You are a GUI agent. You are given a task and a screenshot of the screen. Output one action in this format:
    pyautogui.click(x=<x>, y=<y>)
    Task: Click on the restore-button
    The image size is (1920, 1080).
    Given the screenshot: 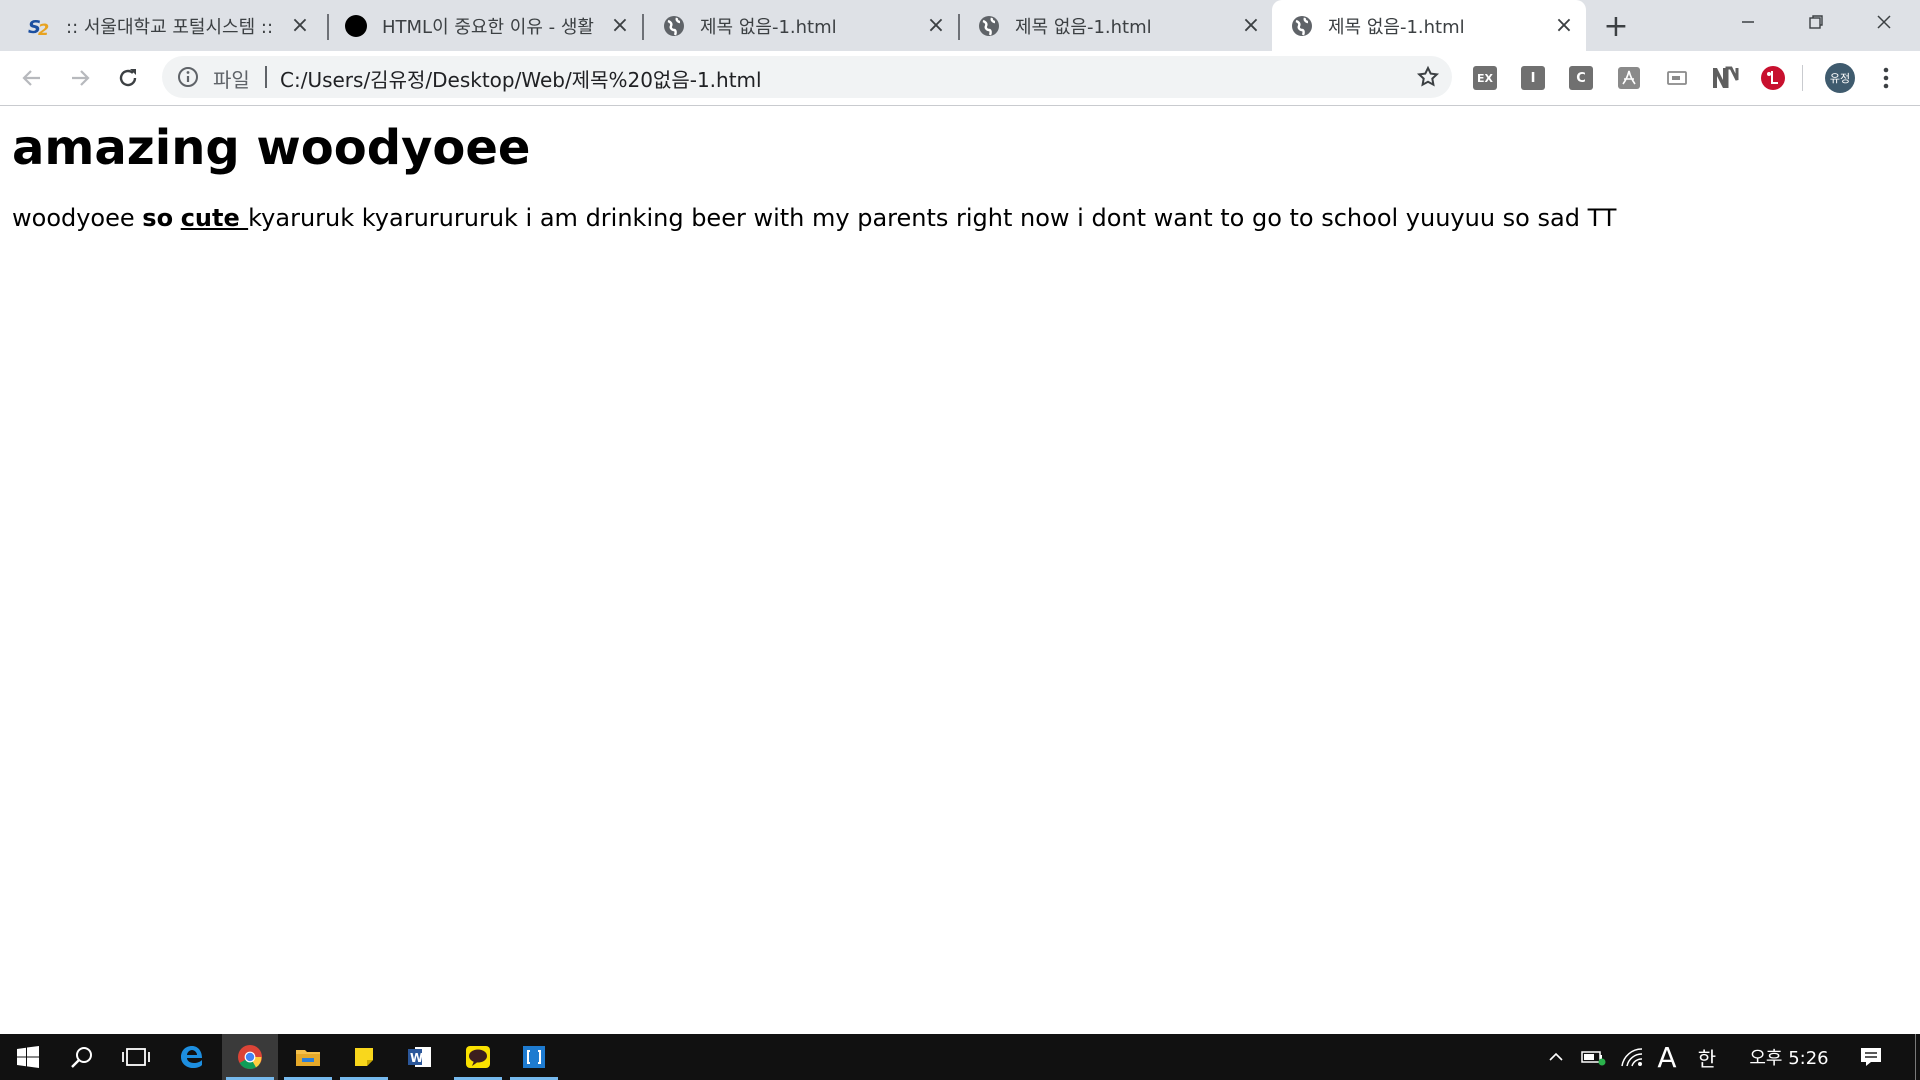 What is the action you would take?
    pyautogui.click(x=1816, y=22)
    